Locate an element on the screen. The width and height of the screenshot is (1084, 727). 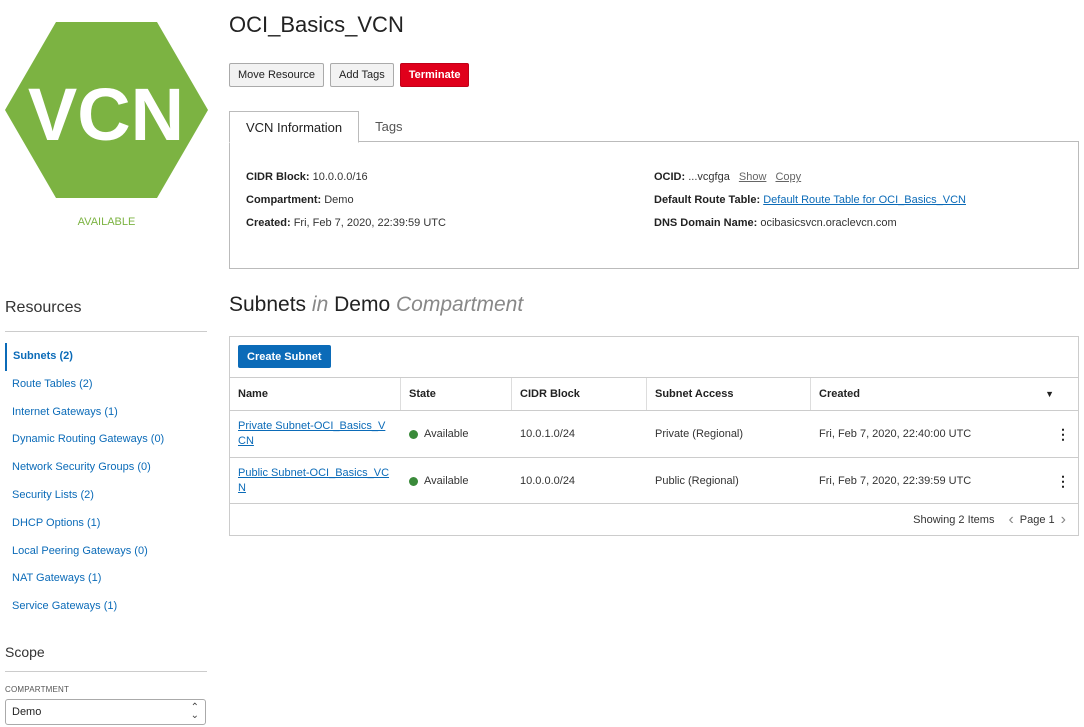
compartment-label: COMPARTMENT is located at coordinates (37, 689).